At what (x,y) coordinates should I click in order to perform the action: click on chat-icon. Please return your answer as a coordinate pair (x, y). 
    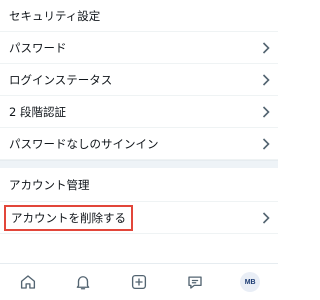
    Looking at the image, I should click on (195, 282).